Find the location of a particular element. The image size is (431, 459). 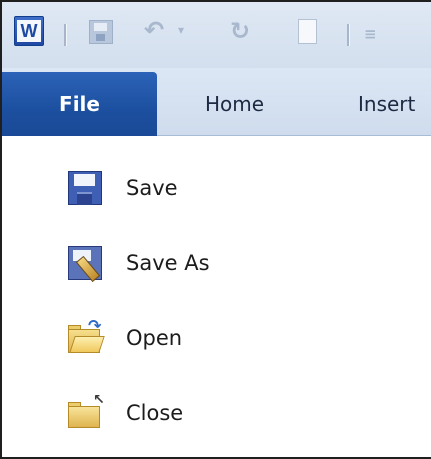

word-logo-icon: W is located at coordinates (29, 31).